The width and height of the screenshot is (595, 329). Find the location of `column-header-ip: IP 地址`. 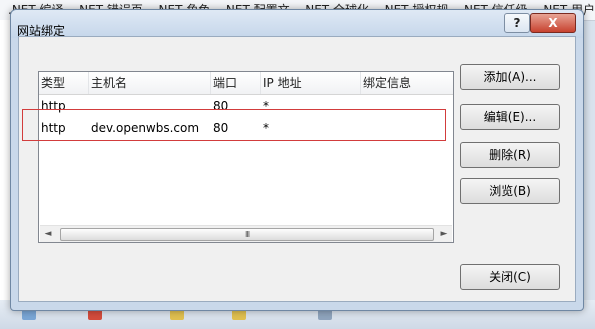

column-header-ip: IP 地址 is located at coordinates (311, 83).